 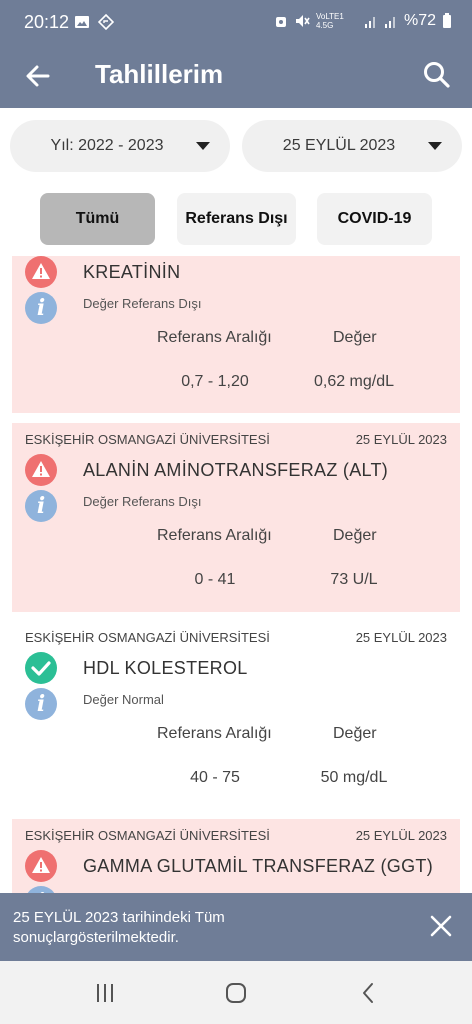 I want to click on status-text: Değer Normal, so click(x=123, y=699).